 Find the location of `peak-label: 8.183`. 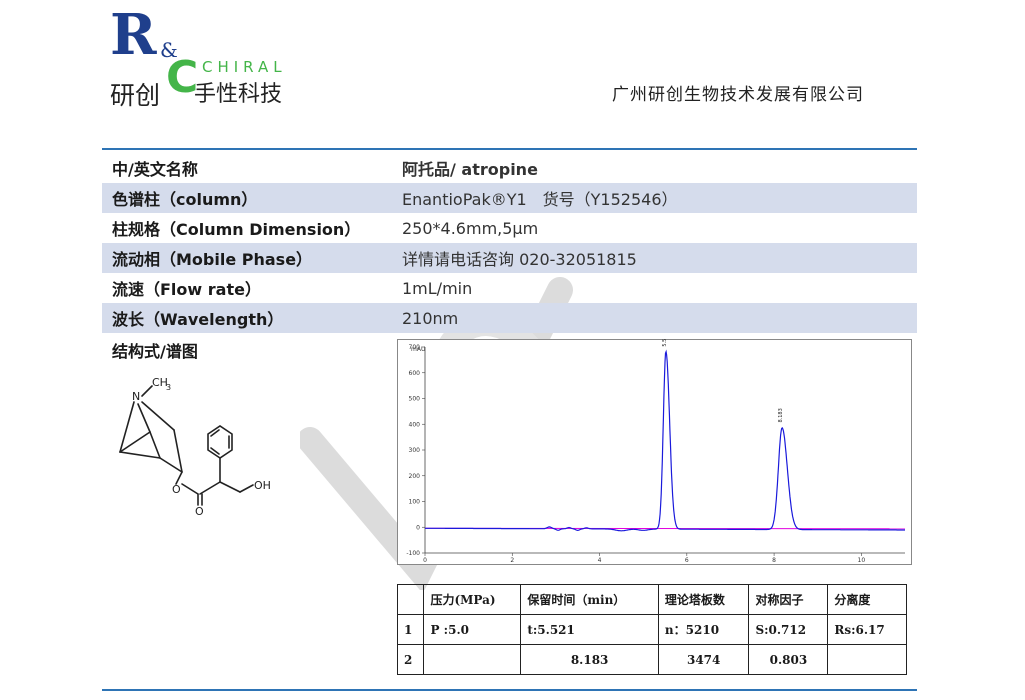

peak-label: 8.183 is located at coordinates (781, 415).